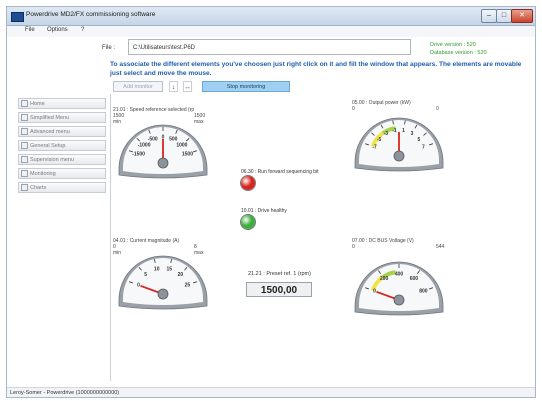 This screenshot has width=542, height=401. Describe the element at coordinates (91, 14) in the screenshot. I see `window-title: Powerdrive MD2/FX commissioning software` at that location.